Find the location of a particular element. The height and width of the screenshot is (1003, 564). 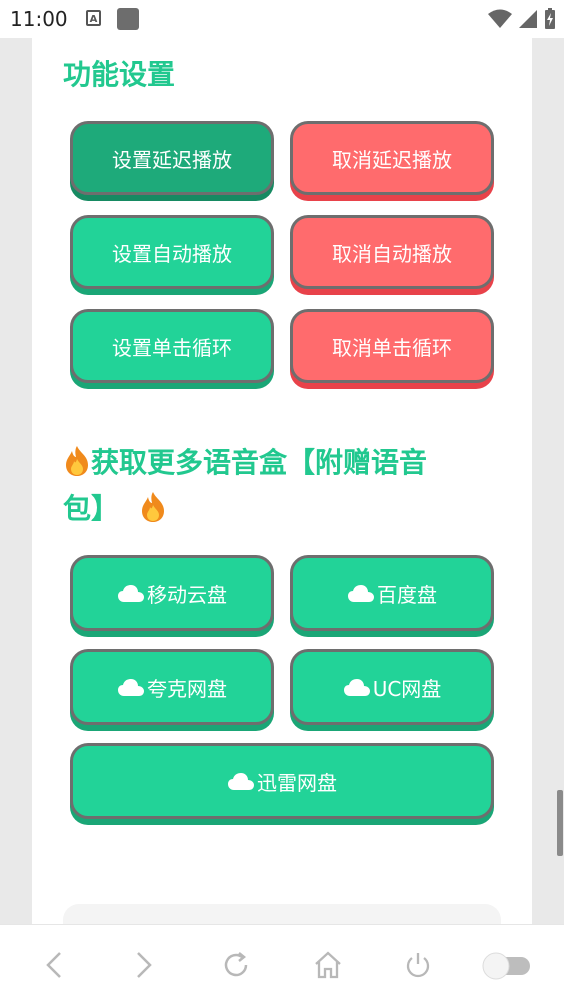

cancel-click-loop-button: 取消单击循环 is located at coordinates (392, 346).